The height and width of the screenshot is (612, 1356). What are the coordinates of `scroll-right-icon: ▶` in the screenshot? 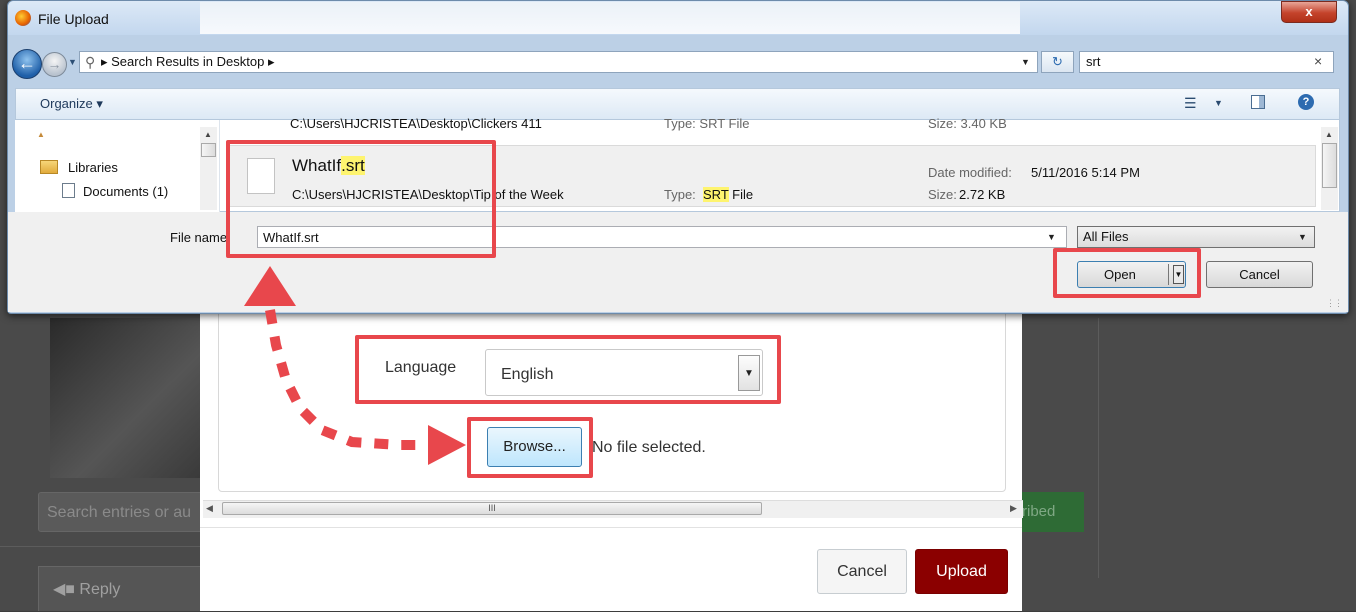 It's located at (1013, 508).